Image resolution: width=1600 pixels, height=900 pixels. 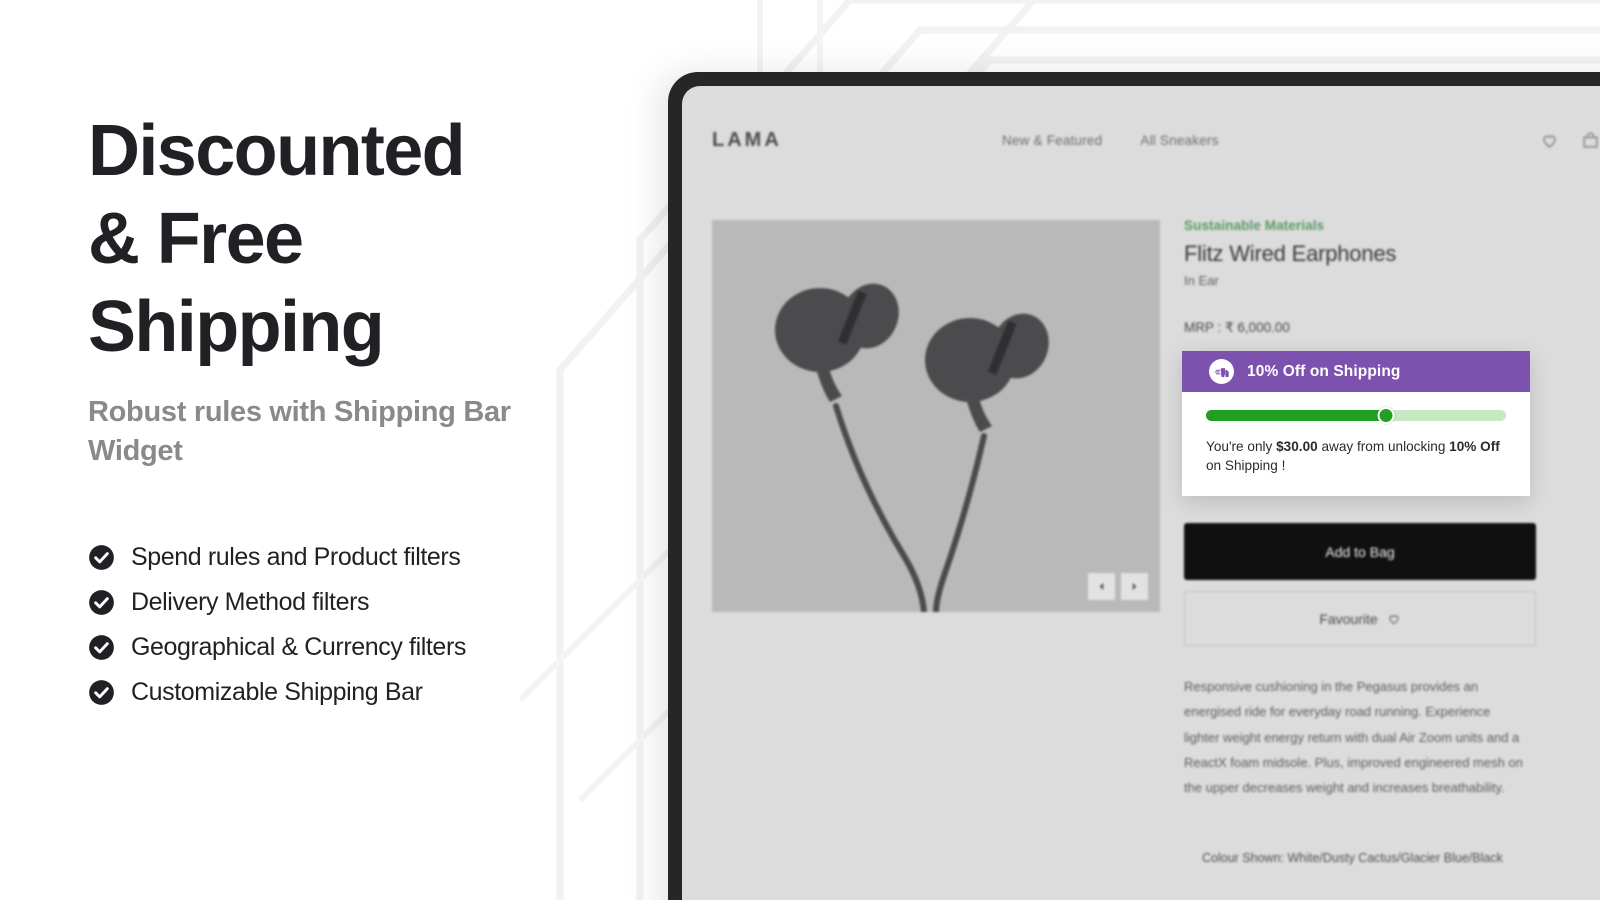 What do you see at coordinates (250, 602) in the screenshot?
I see `feature-label: Delivery Method filters` at bounding box center [250, 602].